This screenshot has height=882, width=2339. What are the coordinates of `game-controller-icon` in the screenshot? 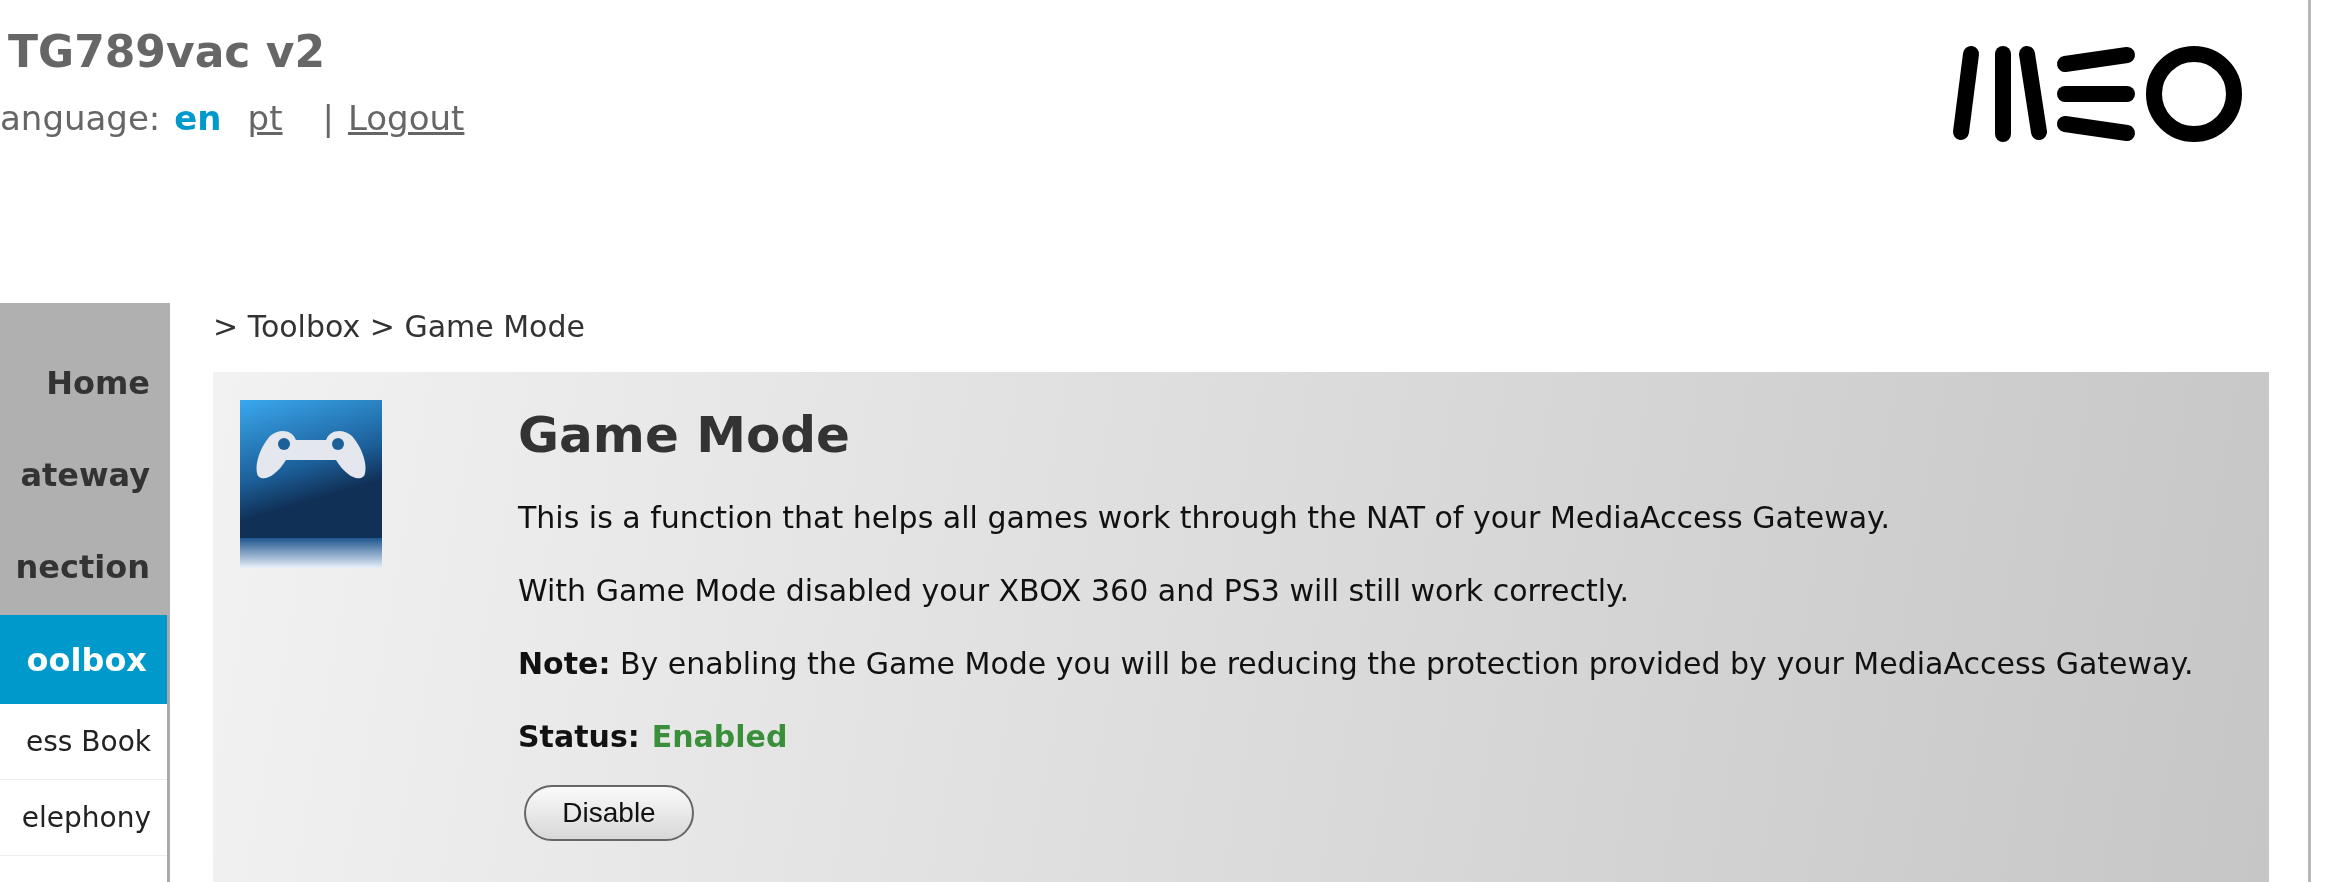 It's located at (311, 484).